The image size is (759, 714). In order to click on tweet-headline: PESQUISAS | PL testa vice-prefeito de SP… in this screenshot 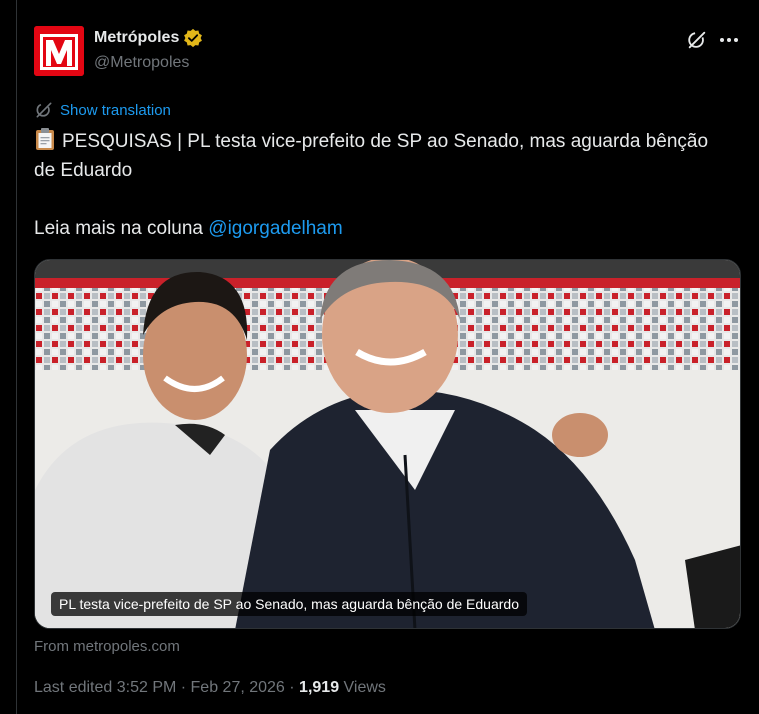, I will do `click(371, 156)`.